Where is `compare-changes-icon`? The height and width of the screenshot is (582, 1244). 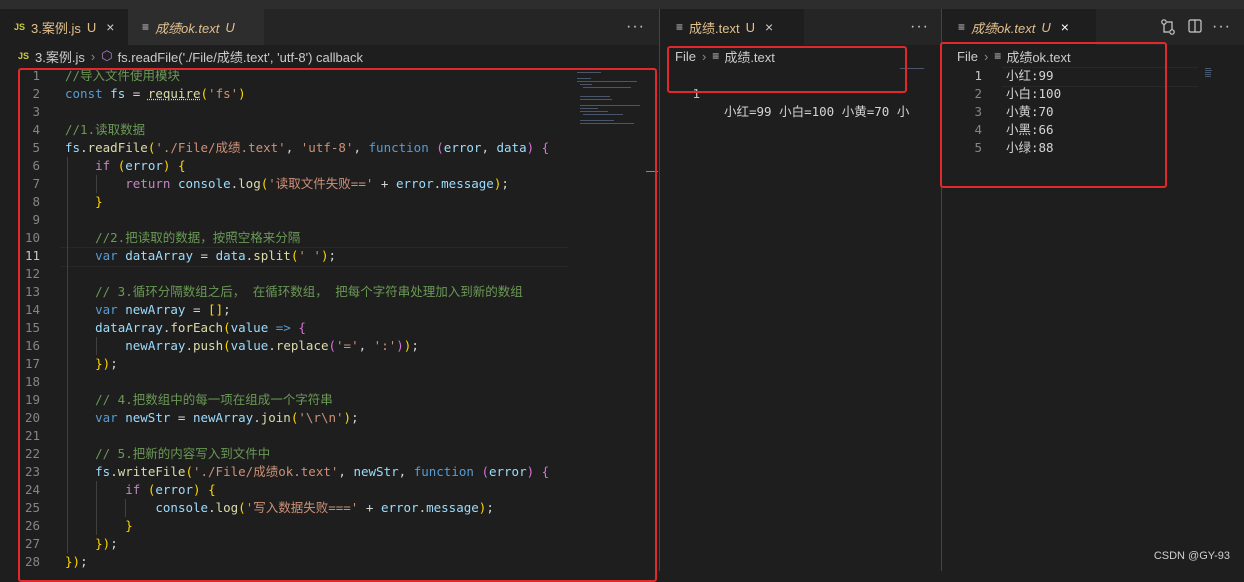
compare-changes-icon is located at coordinates (1168, 27).